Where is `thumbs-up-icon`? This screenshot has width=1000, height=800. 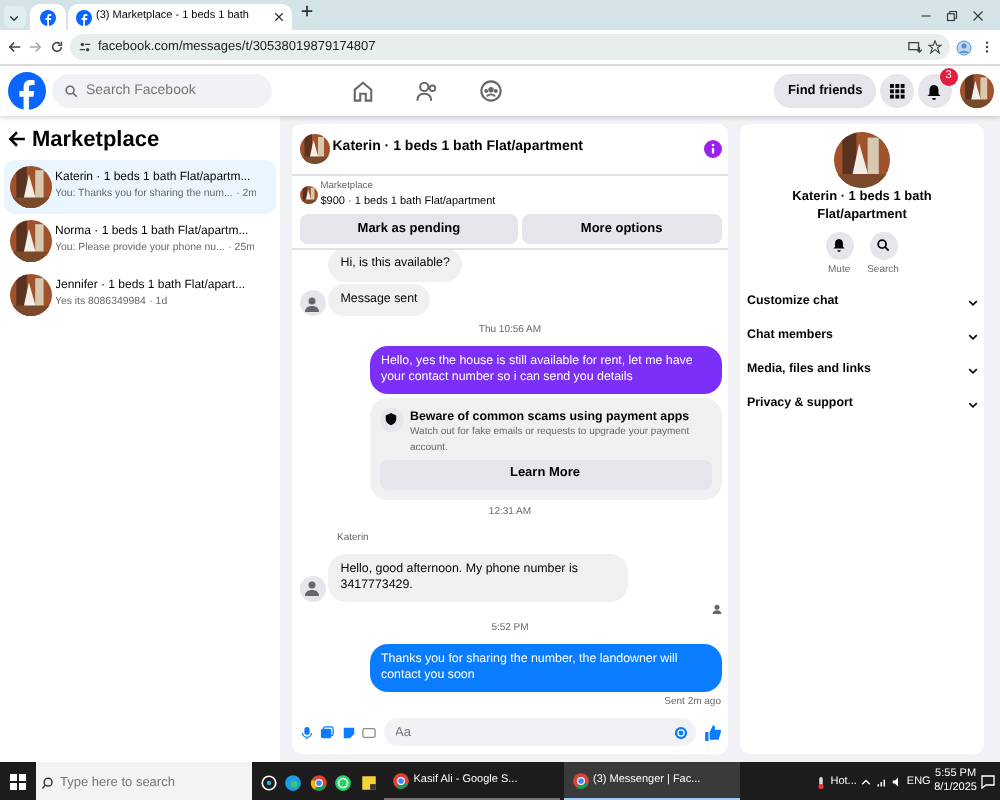 thumbs-up-icon is located at coordinates (712, 732).